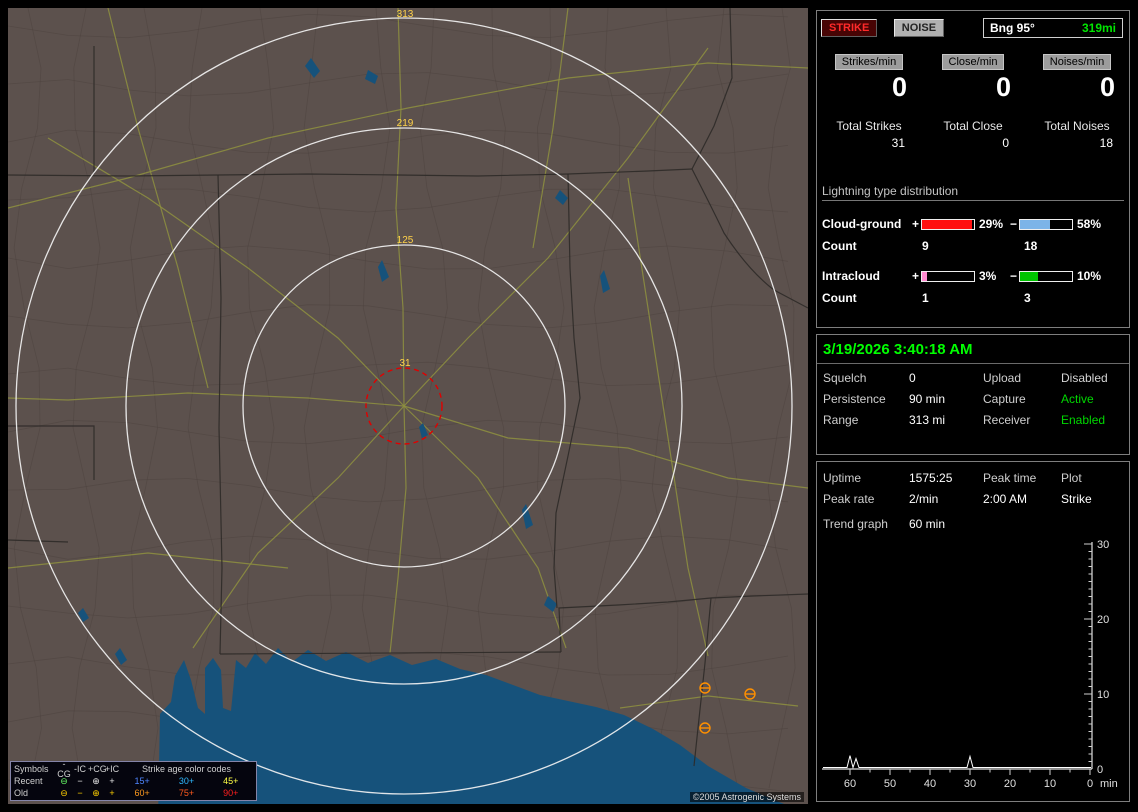 Image resolution: width=1138 pixels, height=812 pixels. Describe the element at coordinates (21, 793) in the screenshot. I see `legend-old-label: Old` at that location.